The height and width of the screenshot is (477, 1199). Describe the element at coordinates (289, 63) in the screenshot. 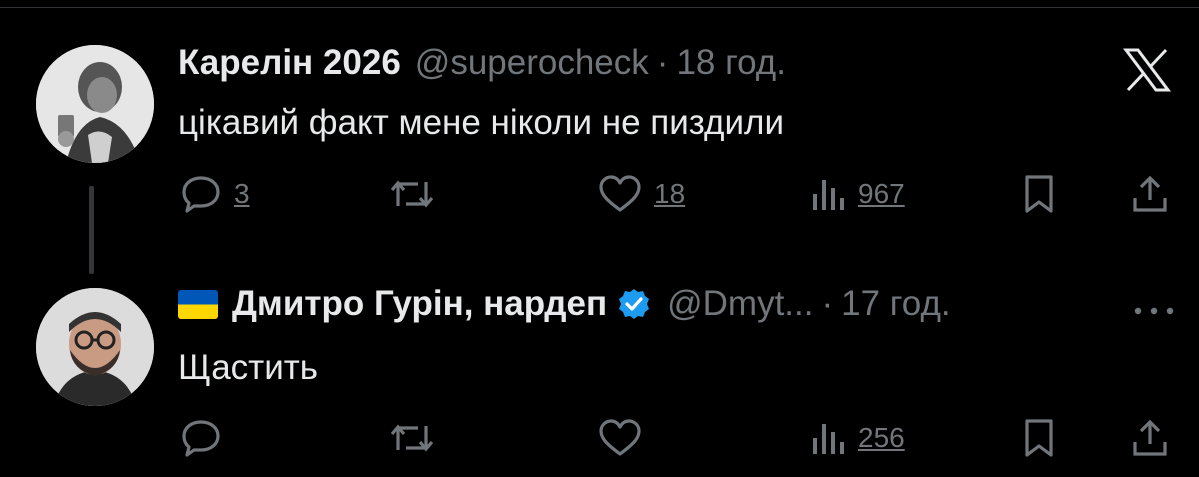

I see `author-name: Карелін 2026` at that location.